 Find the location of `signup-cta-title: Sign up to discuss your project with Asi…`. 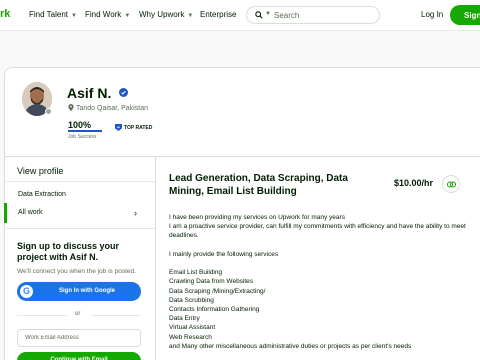

signup-cta-title: Sign up to discuss your project with Asi… is located at coordinates (68, 251).